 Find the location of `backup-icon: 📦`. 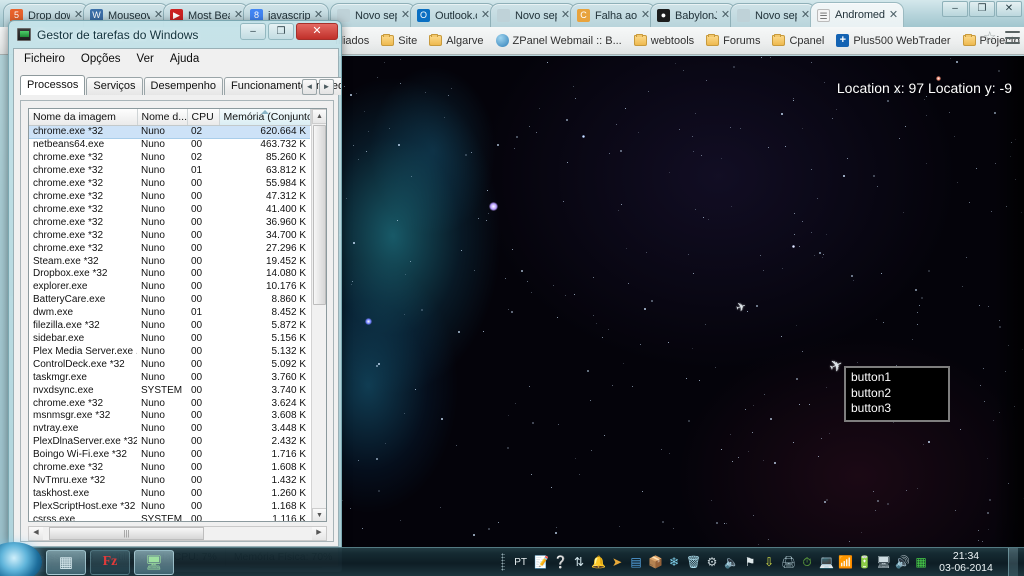

backup-icon: 📦 is located at coordinates (655, 562).